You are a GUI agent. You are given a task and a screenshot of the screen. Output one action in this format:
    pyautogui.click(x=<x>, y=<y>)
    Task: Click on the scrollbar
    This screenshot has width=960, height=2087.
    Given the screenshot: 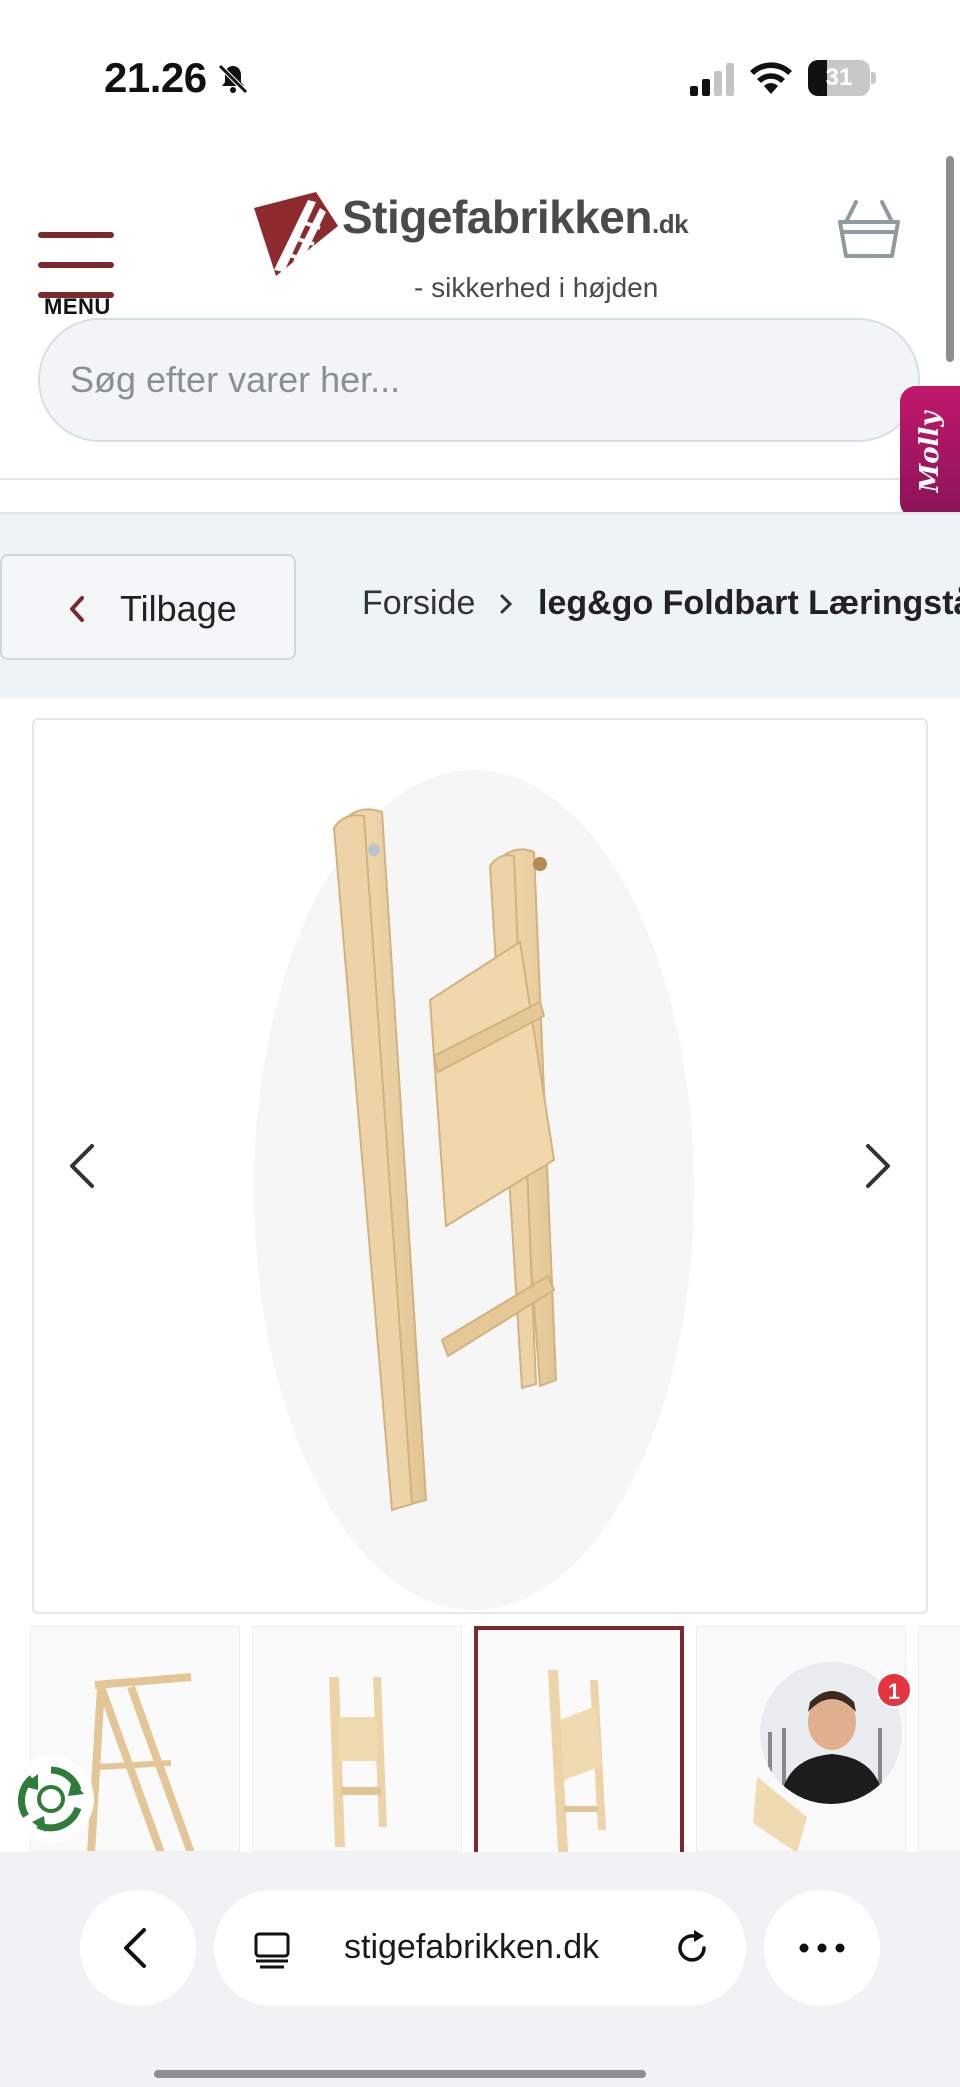 What is the action you would take?
    pyautogui.click(x=950, y=259)
    